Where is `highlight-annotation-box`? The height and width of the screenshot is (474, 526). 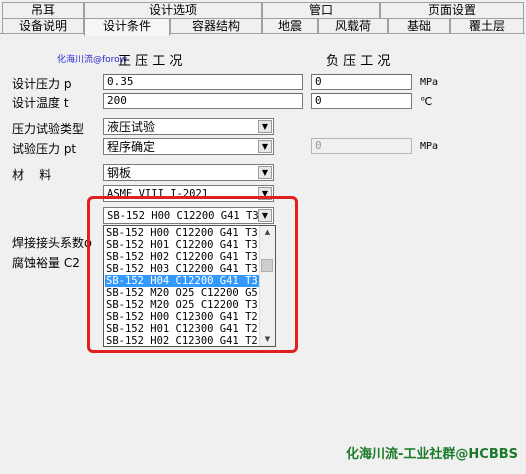
highlight-annotation-box is located at coordinates (192, 274).